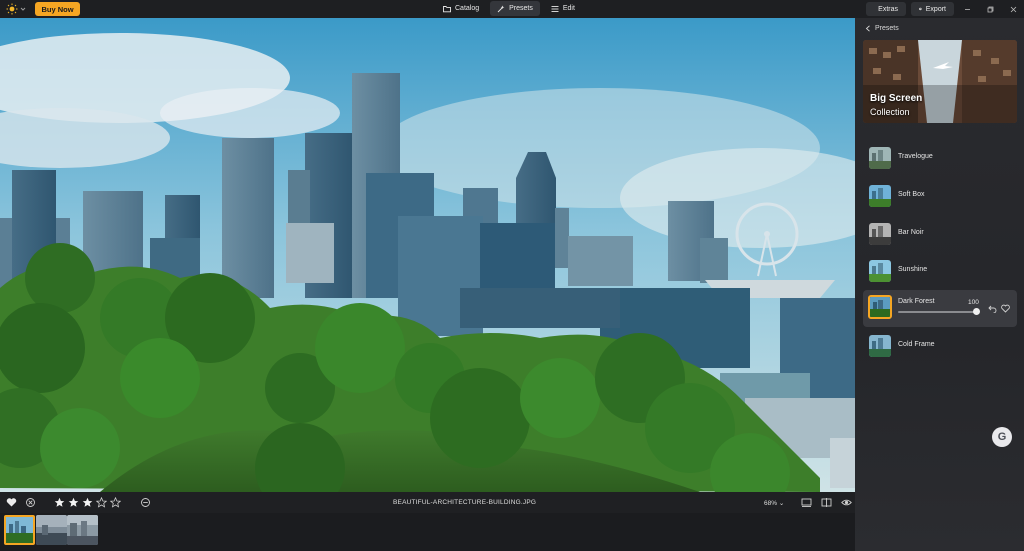 The image size is (1024, 551). What do you see at coordinates (935, 9) in the screenshot?
I see `export-label: Export` at bounding box center [935, 9].